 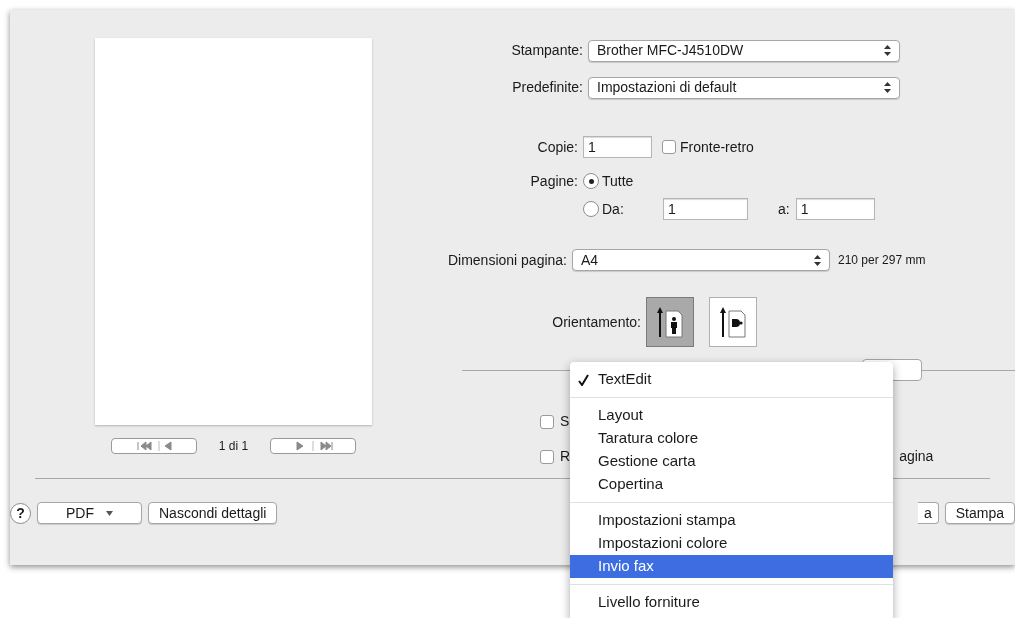 I want to click on field-label: Orientamento:, so click(x=596, y=321).